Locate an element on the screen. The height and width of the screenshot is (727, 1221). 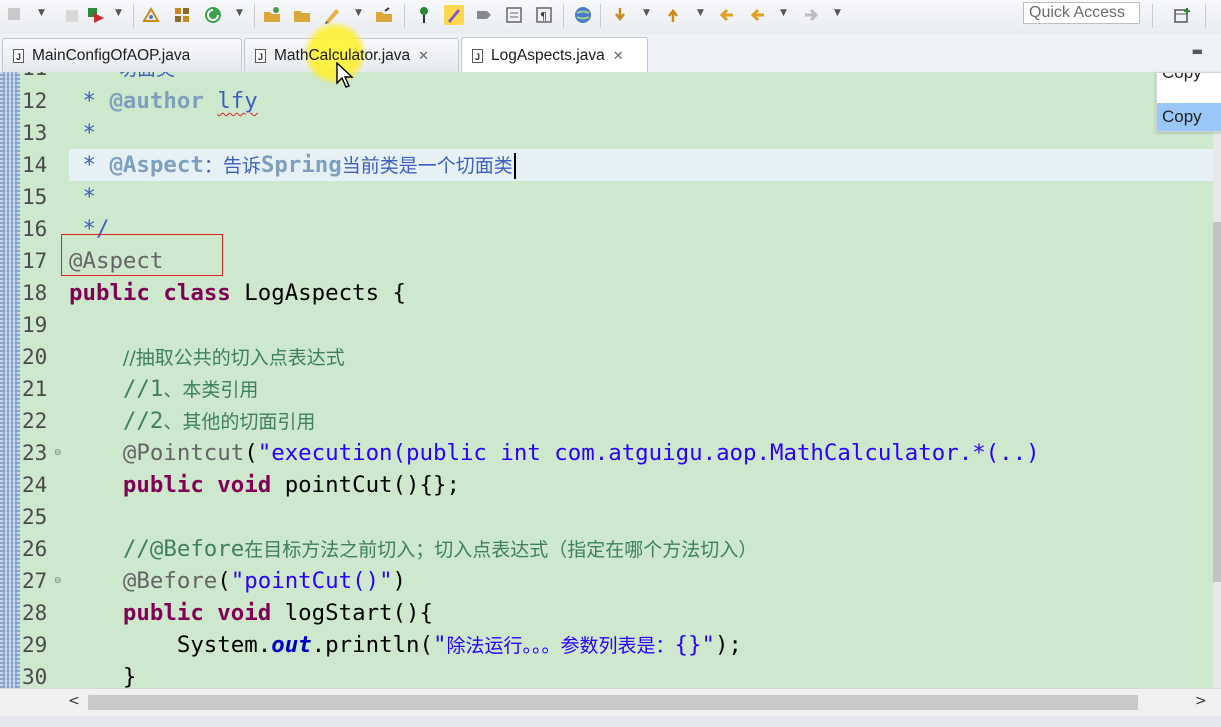
tab-label: MathCalculator.java is located at coordinates (342, 55).